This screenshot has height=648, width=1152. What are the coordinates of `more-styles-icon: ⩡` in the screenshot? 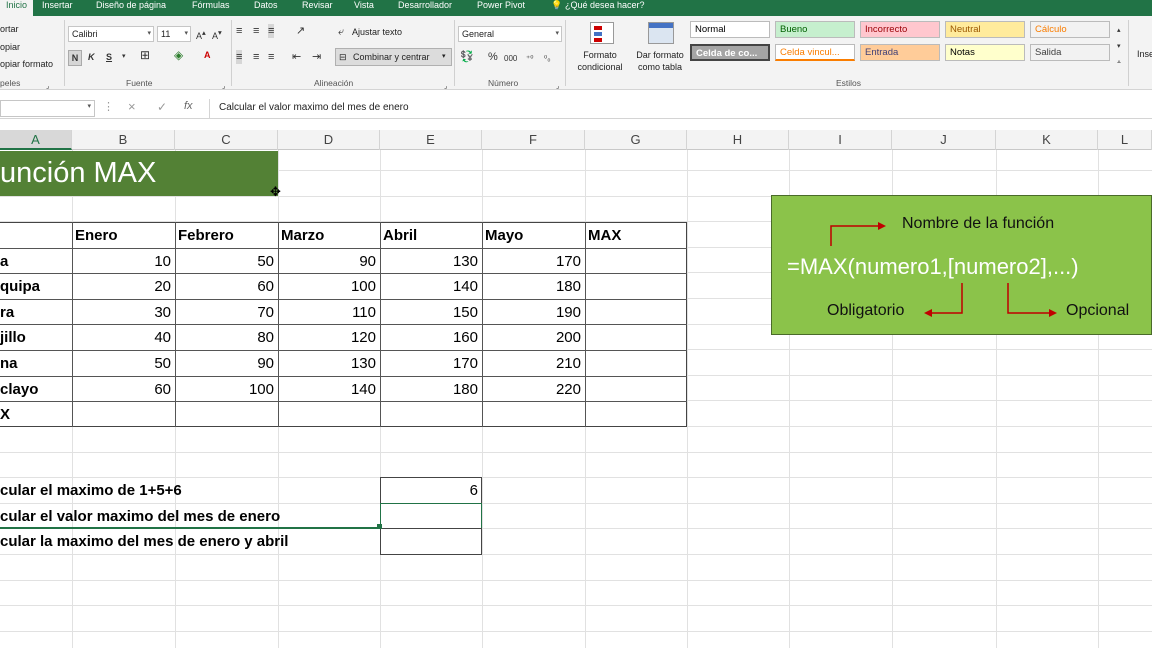 It's located at (1119, 63).